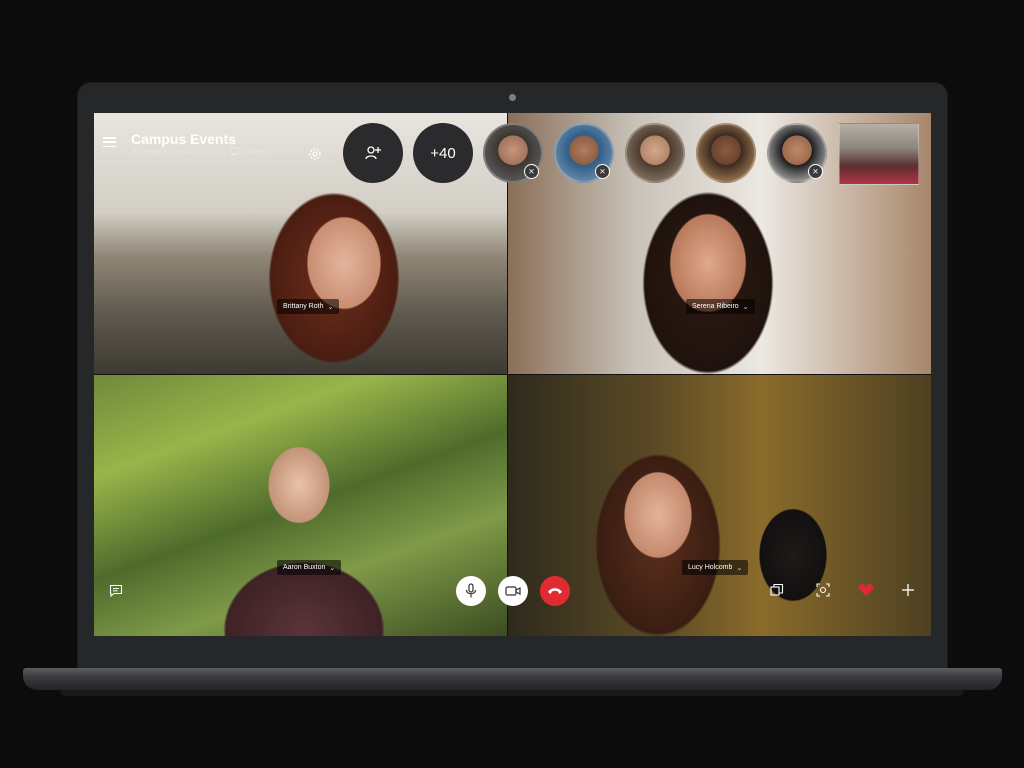 The width and height of the screenshot is (1024, 768). I want to click on end-call-button, so click(555, 591).